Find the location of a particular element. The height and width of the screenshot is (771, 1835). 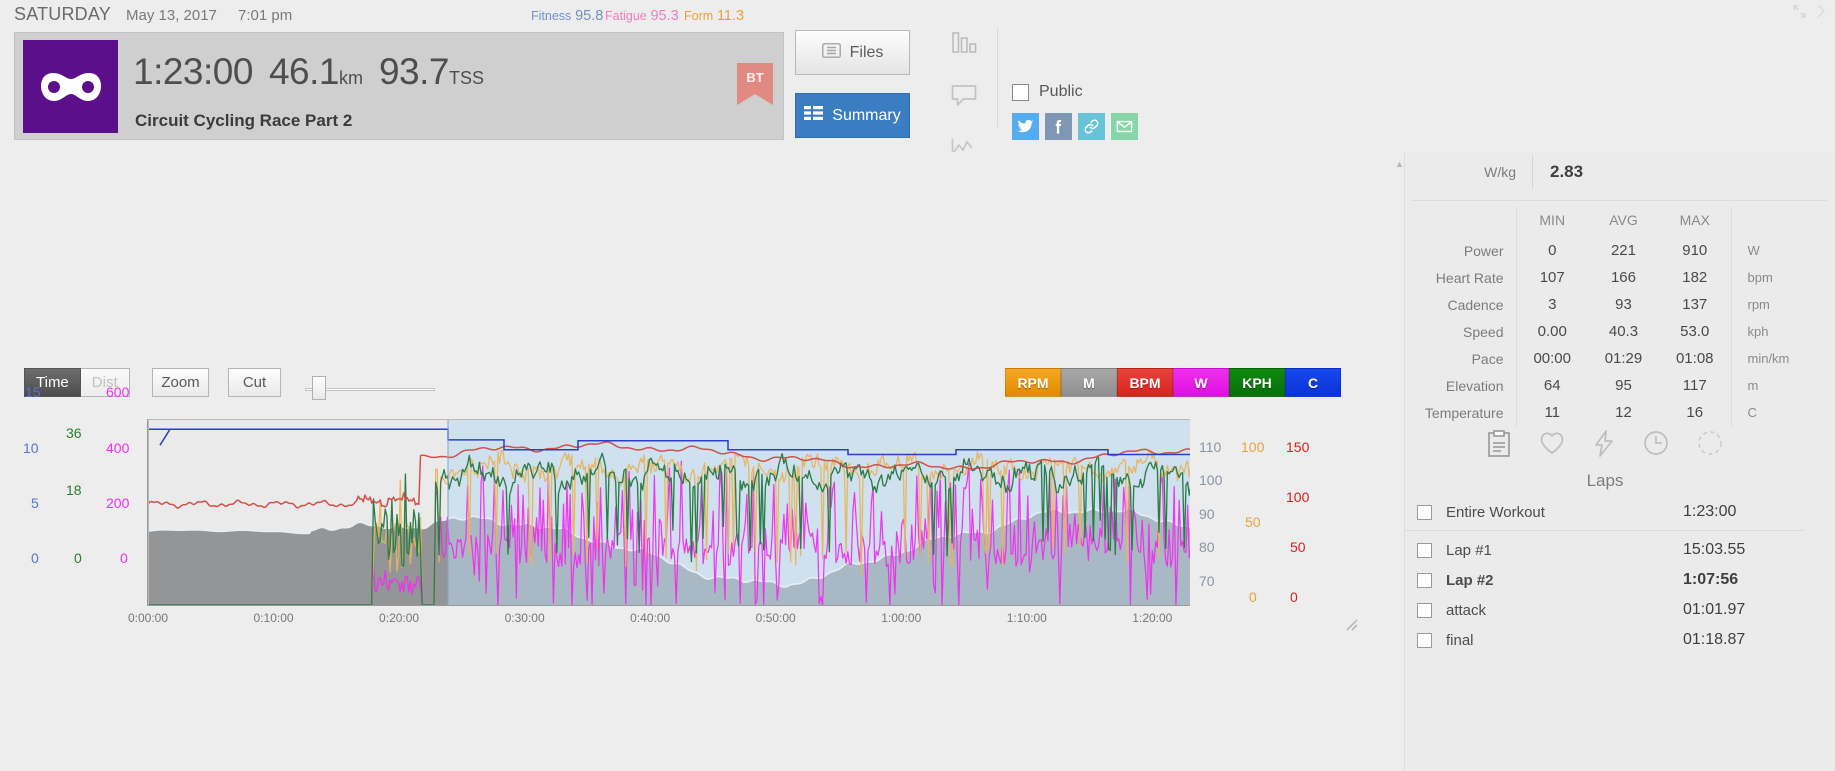

lightning-icon is located at coordinates (1604, 446).